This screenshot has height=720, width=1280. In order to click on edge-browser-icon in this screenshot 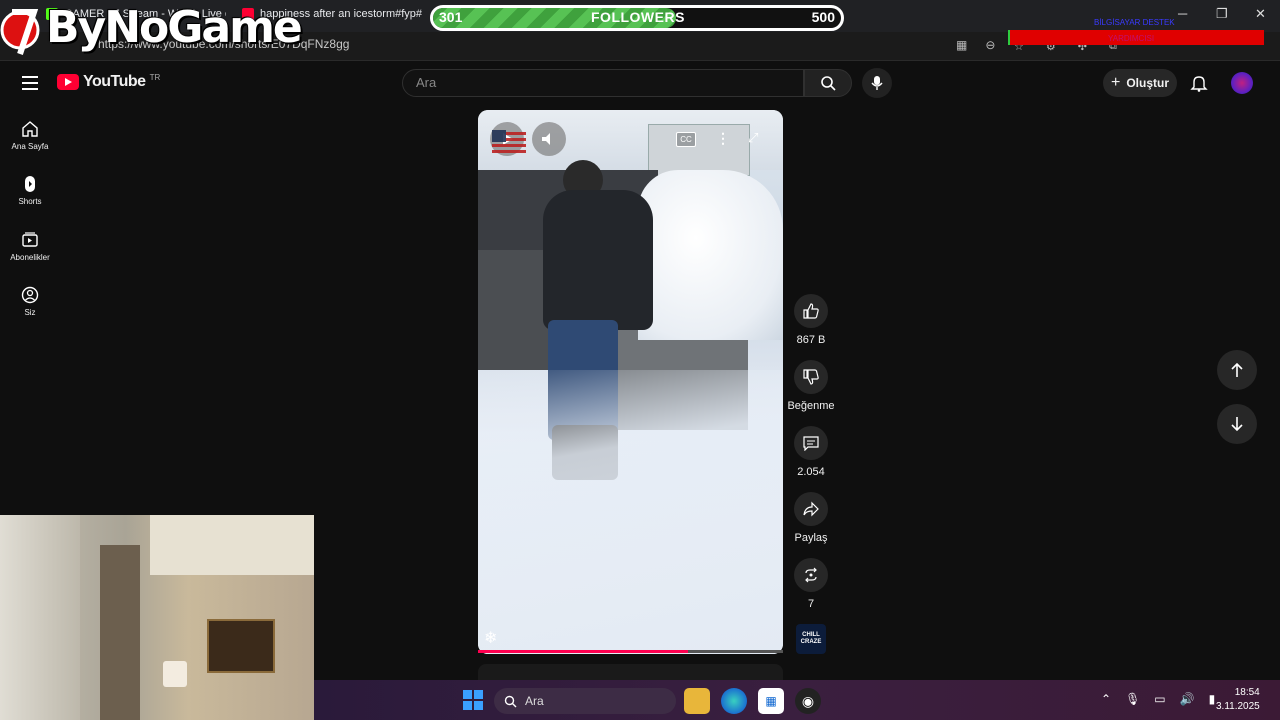, I will do `click(734, 701)`.